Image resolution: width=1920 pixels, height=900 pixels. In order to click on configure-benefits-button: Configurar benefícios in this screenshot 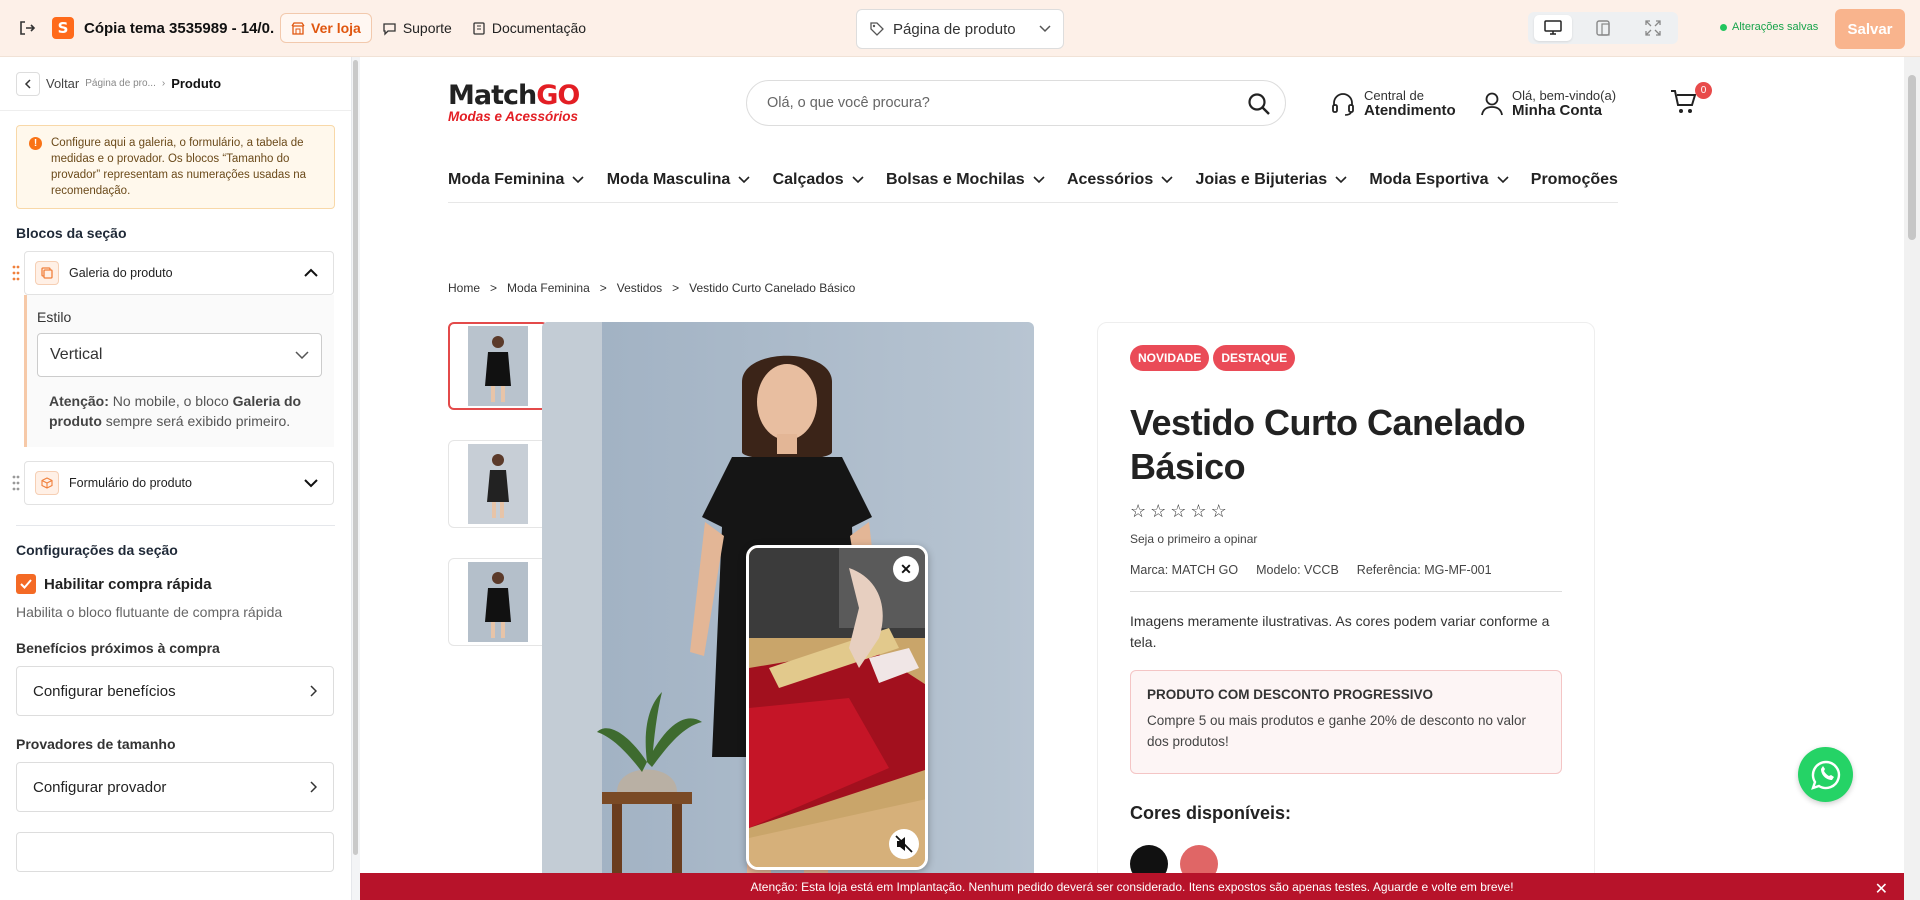, I will do `click(175, 691)`.